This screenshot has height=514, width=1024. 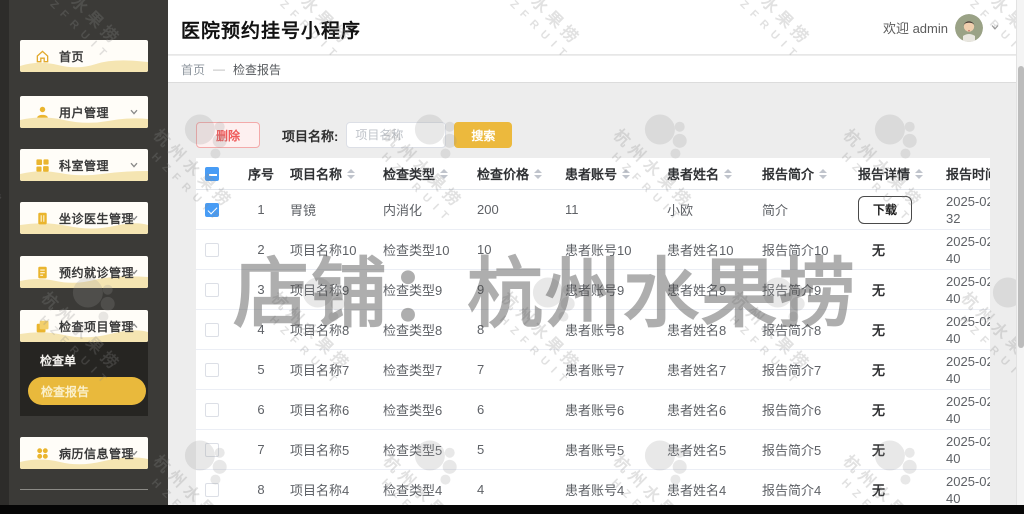 I want to click on user-menu: 欢迎 admin, so click(x=941, y=27).